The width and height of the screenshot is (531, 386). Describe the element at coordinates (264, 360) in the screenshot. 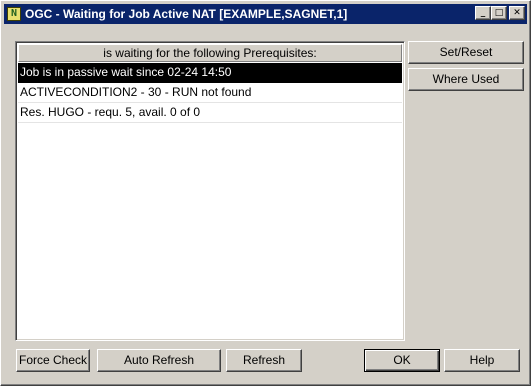

I see `refresh-button: Refresh` at that location.